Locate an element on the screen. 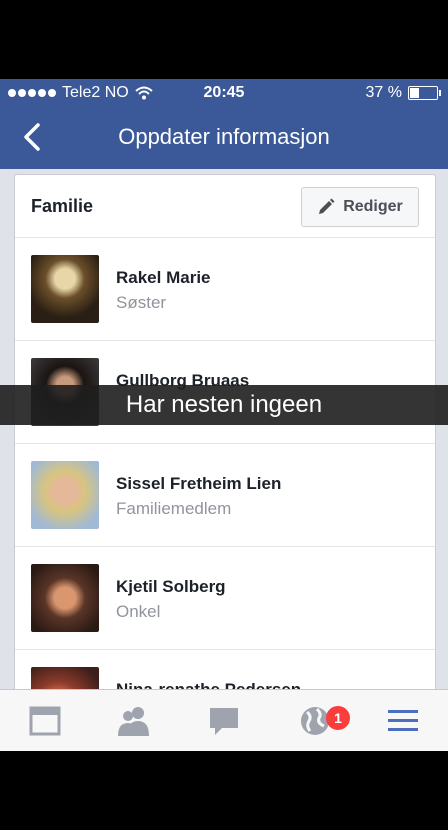  member-name: Kjetil Solberg is located at coordinates (171, 586).